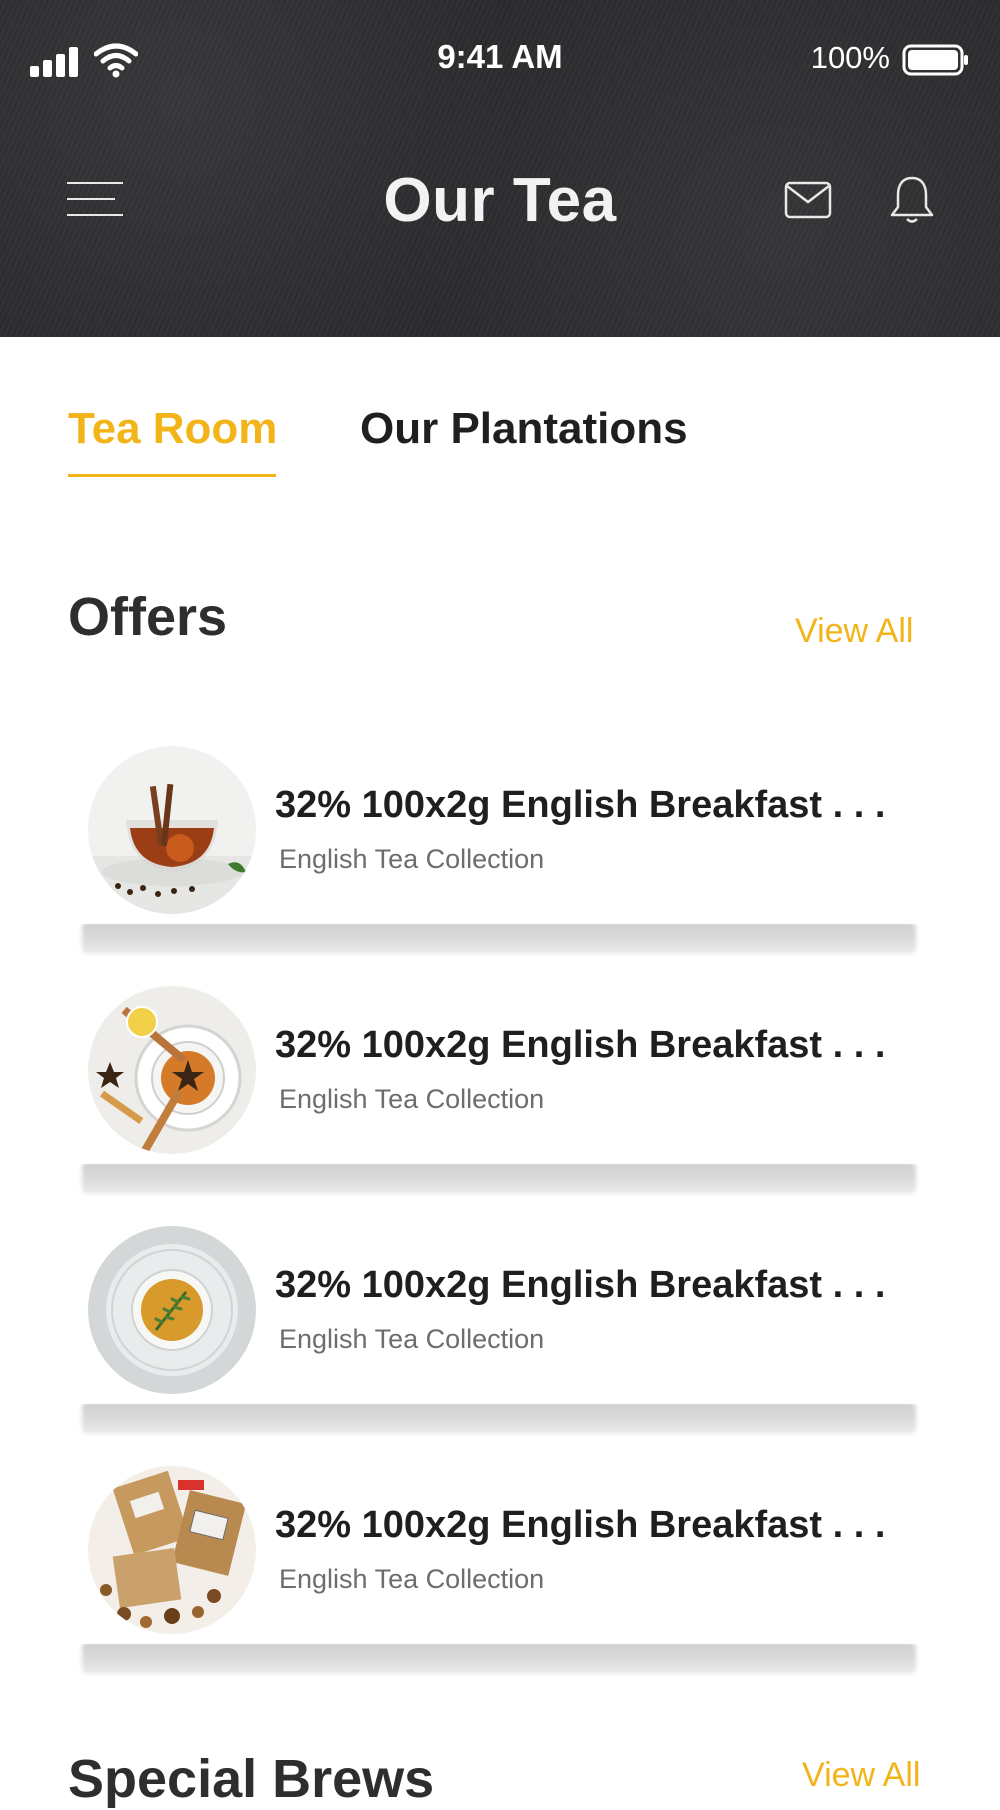 This screenshot has height=1810, width=1000. What do you see at coordinates (148, 617) in the screenshot?
I see `offers-section-title: Offers` at bounding box center [148, 617].